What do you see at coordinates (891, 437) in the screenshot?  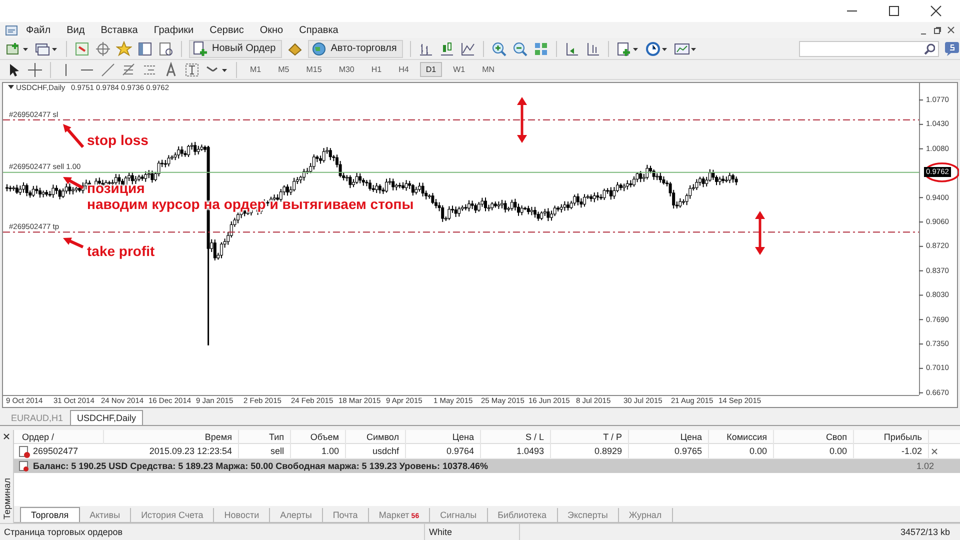 I see `column-header: Прибыль` at bounding box center [891, 437].